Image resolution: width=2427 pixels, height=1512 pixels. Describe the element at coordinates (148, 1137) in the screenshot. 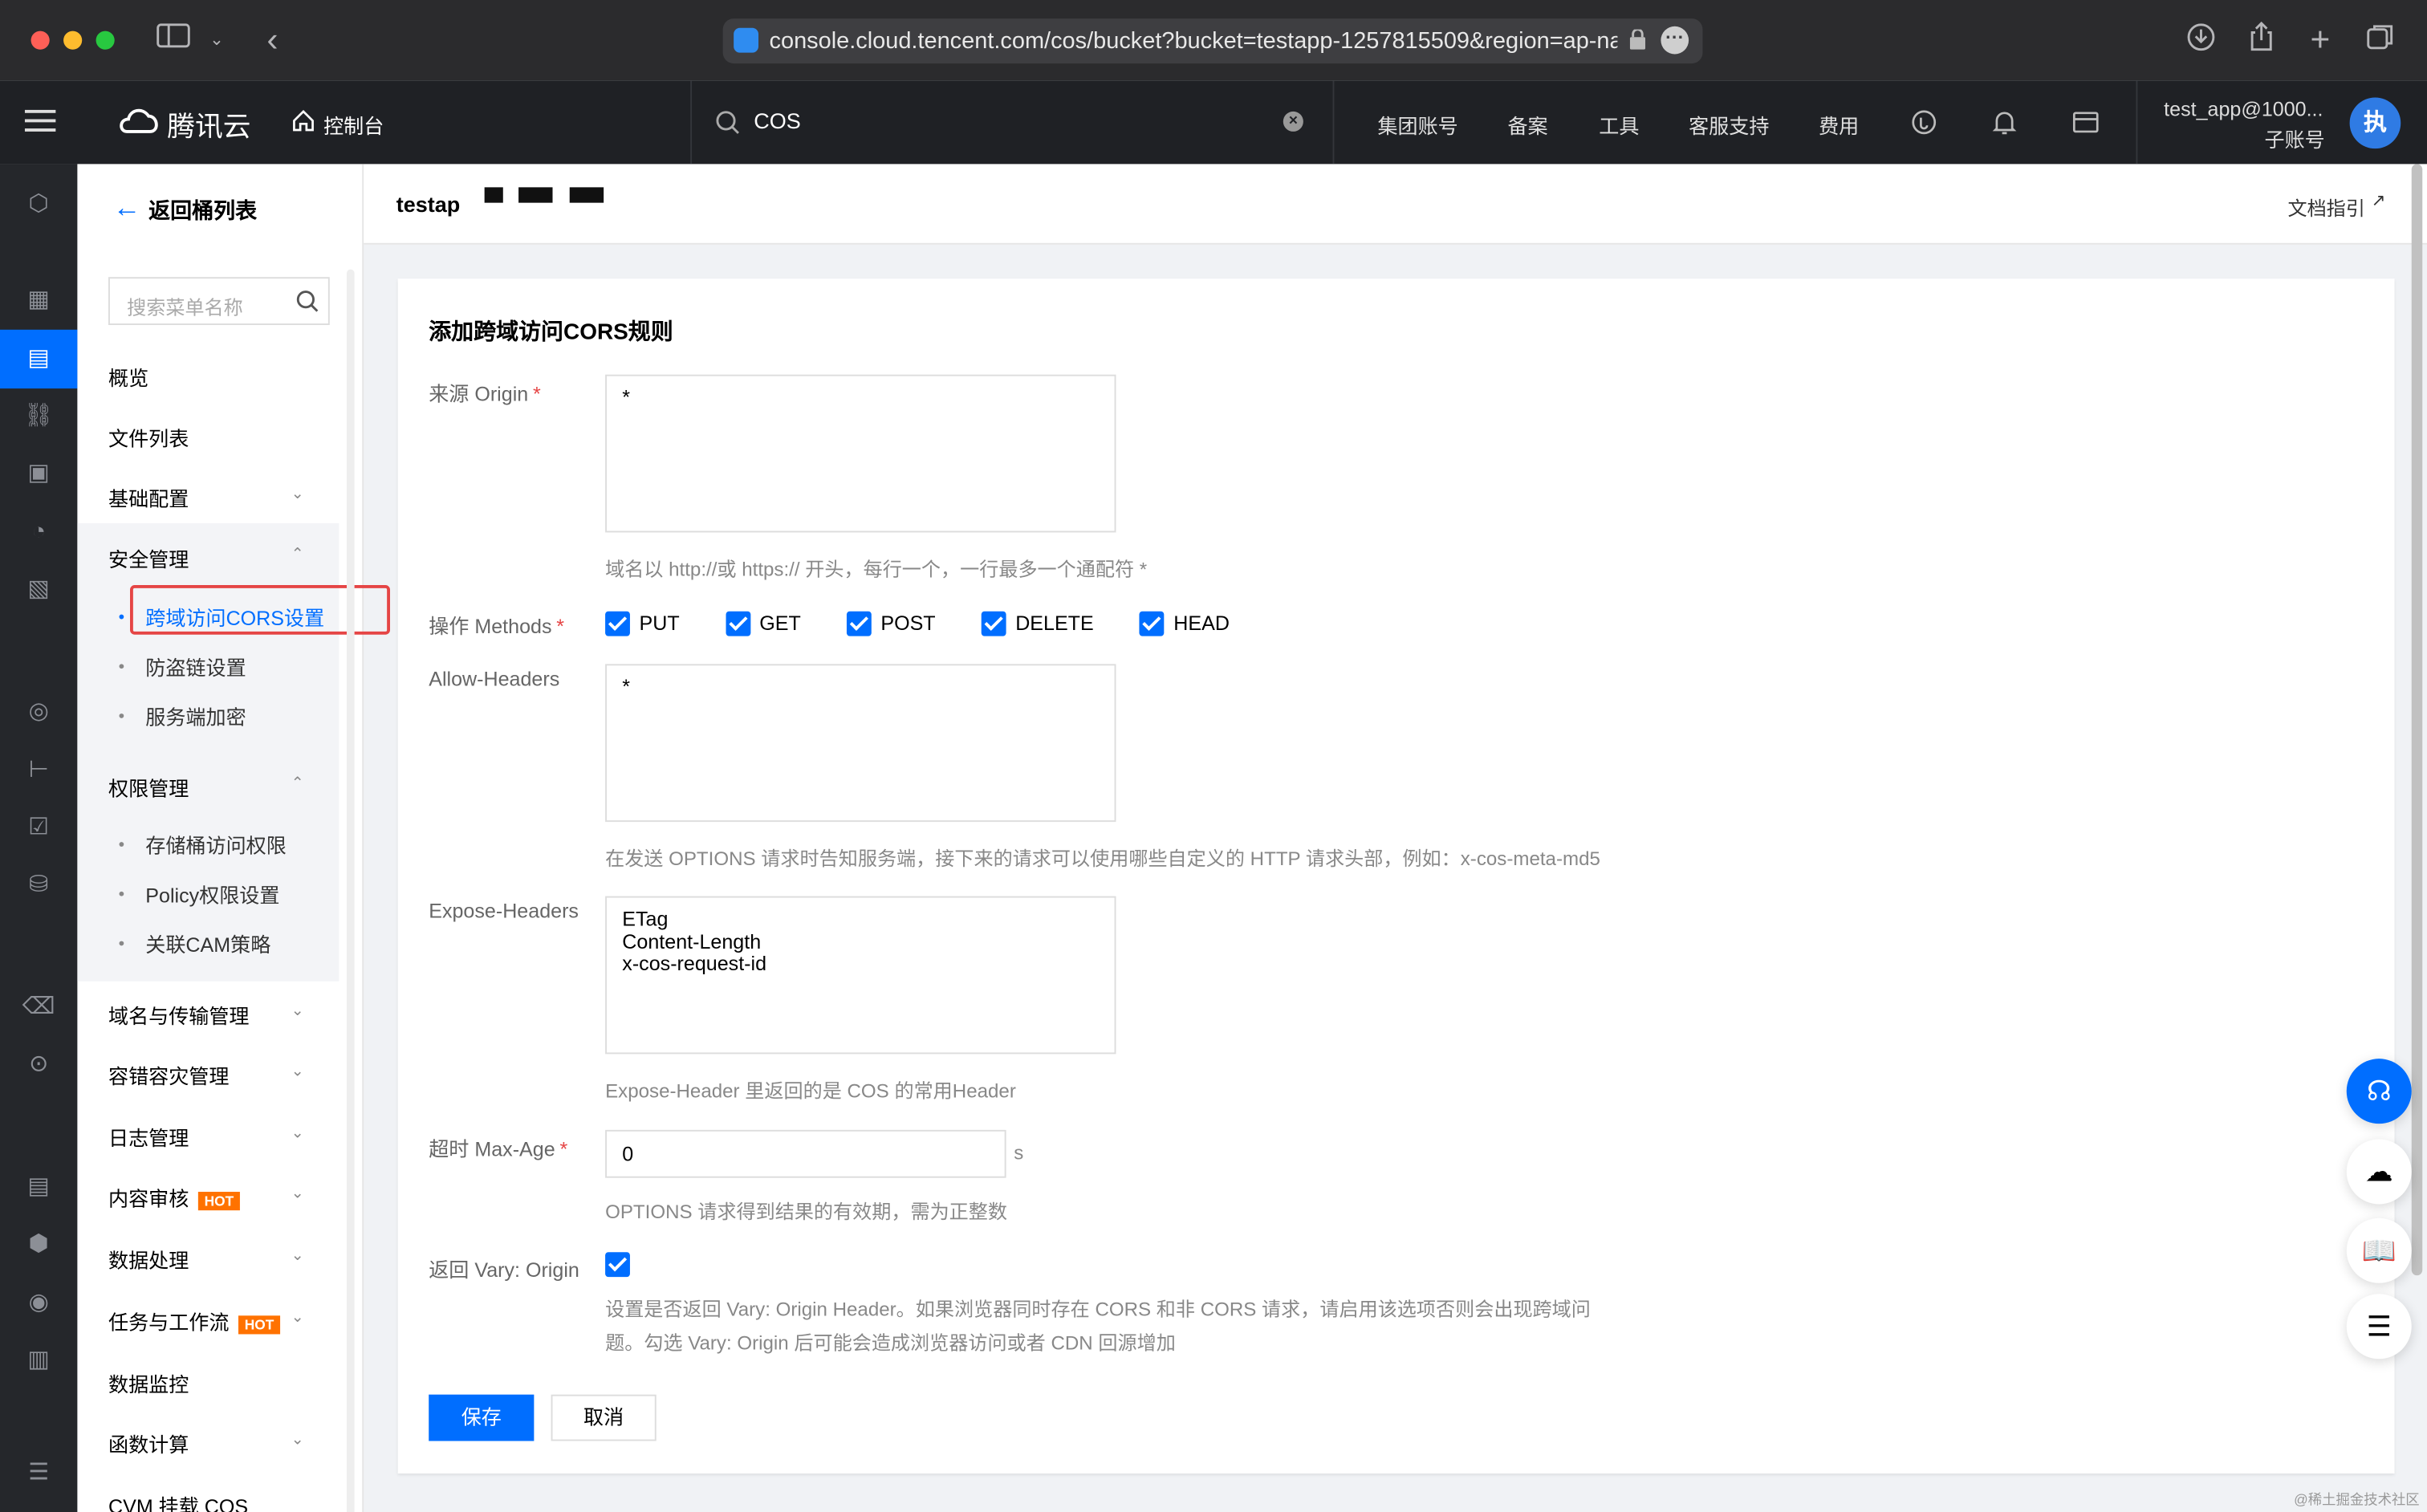

I see `menu-item-log: 日志管理` at that location.